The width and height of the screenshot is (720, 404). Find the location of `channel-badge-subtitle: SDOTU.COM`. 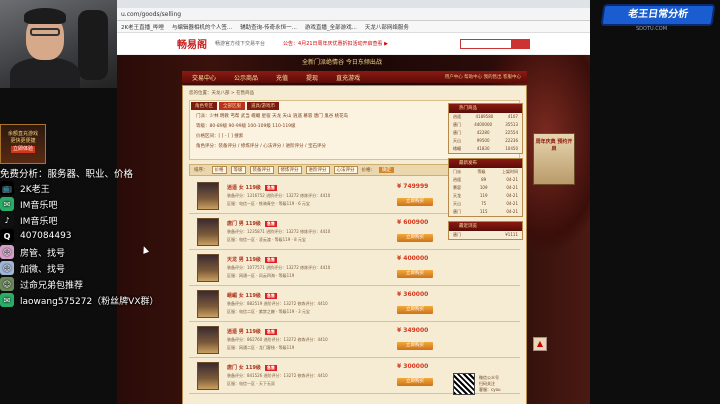

channel-badge-subtitle: SDOTU.COM is located at coordinates (652, 29).